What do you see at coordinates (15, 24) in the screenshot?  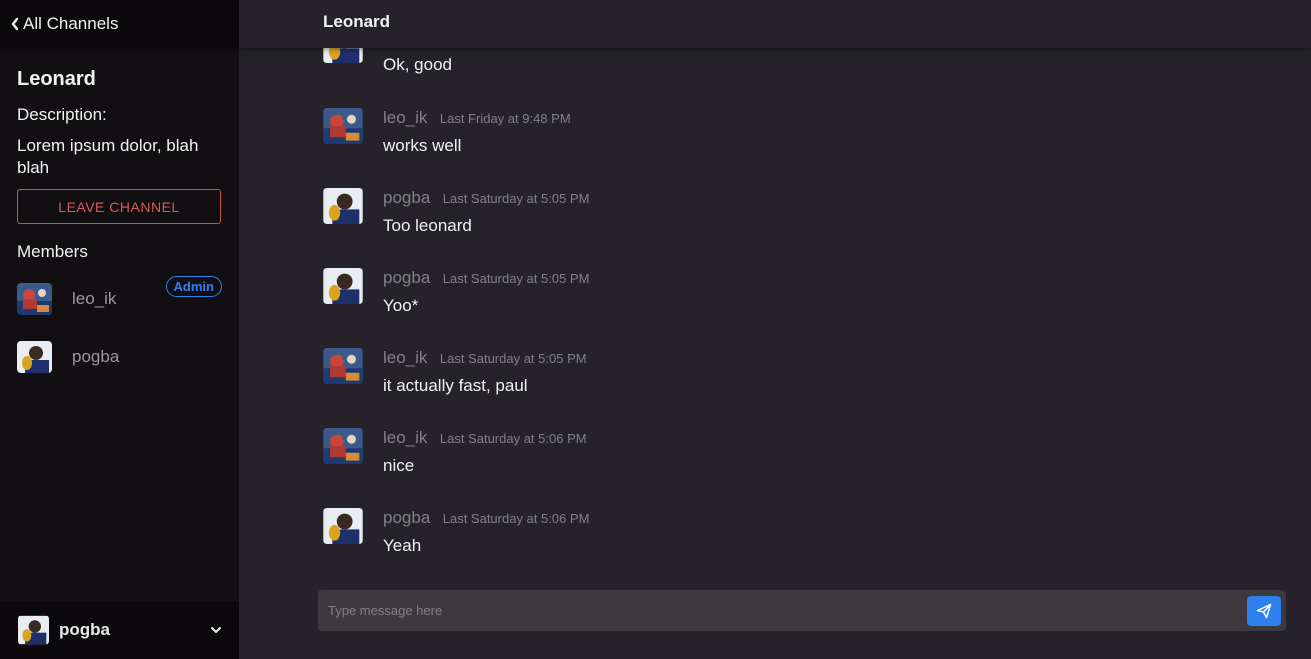 I see `chevron-left-icon` at bounding box center [15, 24].